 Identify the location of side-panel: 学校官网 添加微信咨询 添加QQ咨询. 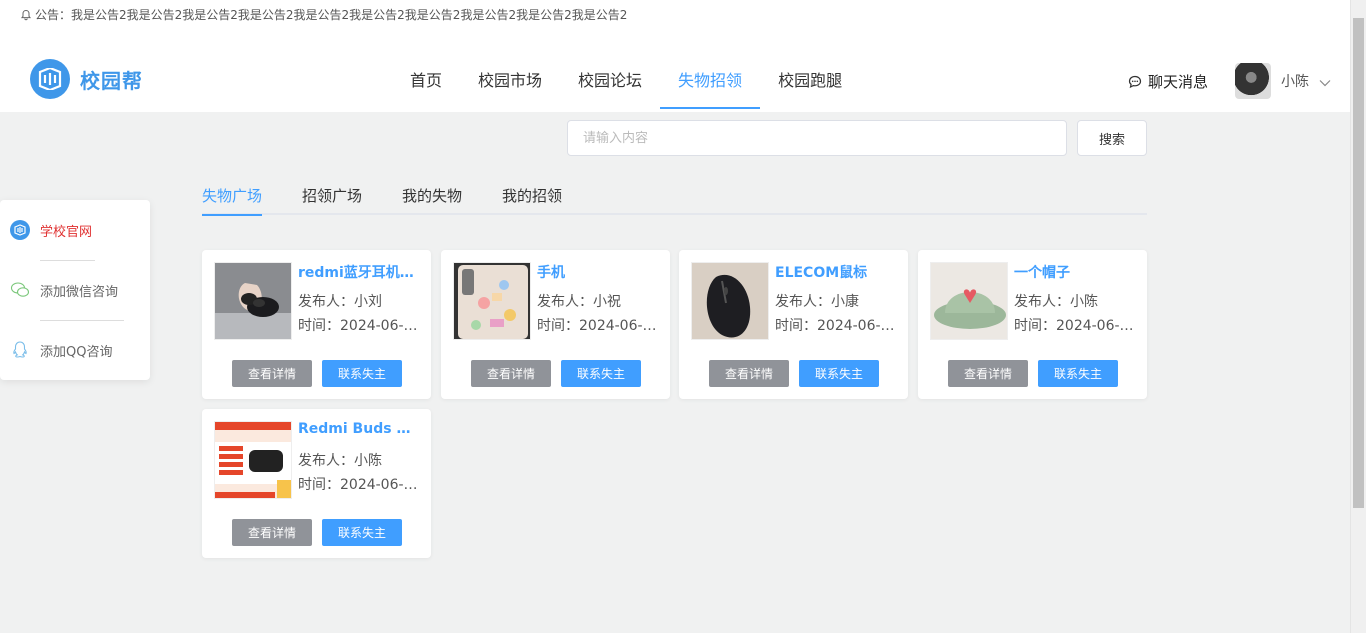
(75, 290).